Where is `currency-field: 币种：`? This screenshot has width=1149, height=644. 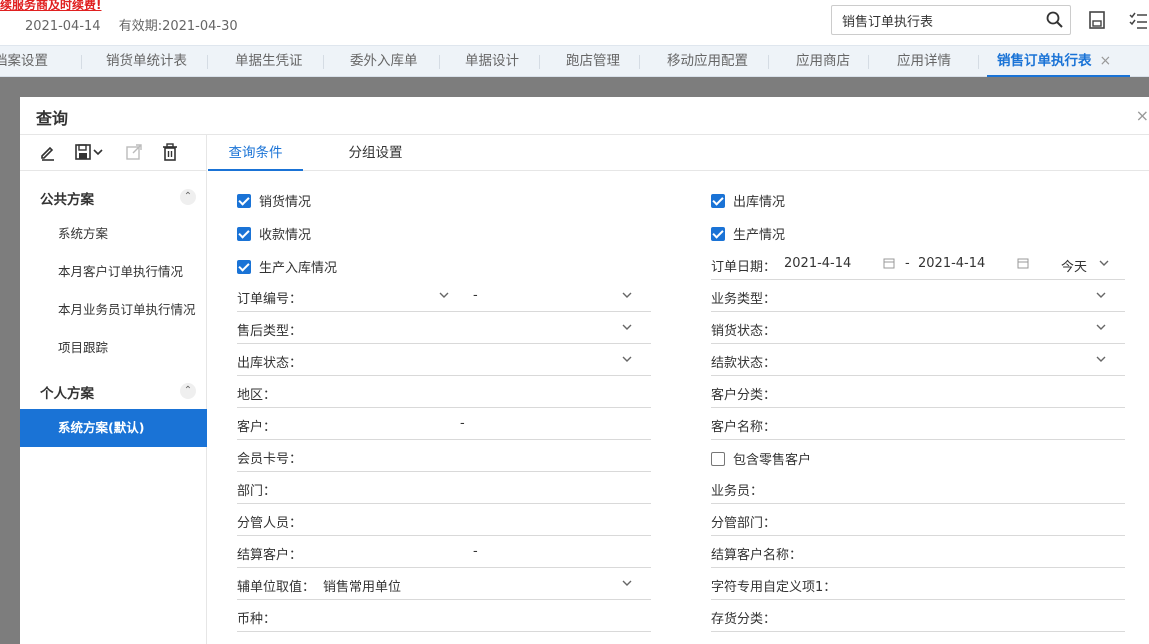 currency-field: 币种： is located at coordinates (444, 616).